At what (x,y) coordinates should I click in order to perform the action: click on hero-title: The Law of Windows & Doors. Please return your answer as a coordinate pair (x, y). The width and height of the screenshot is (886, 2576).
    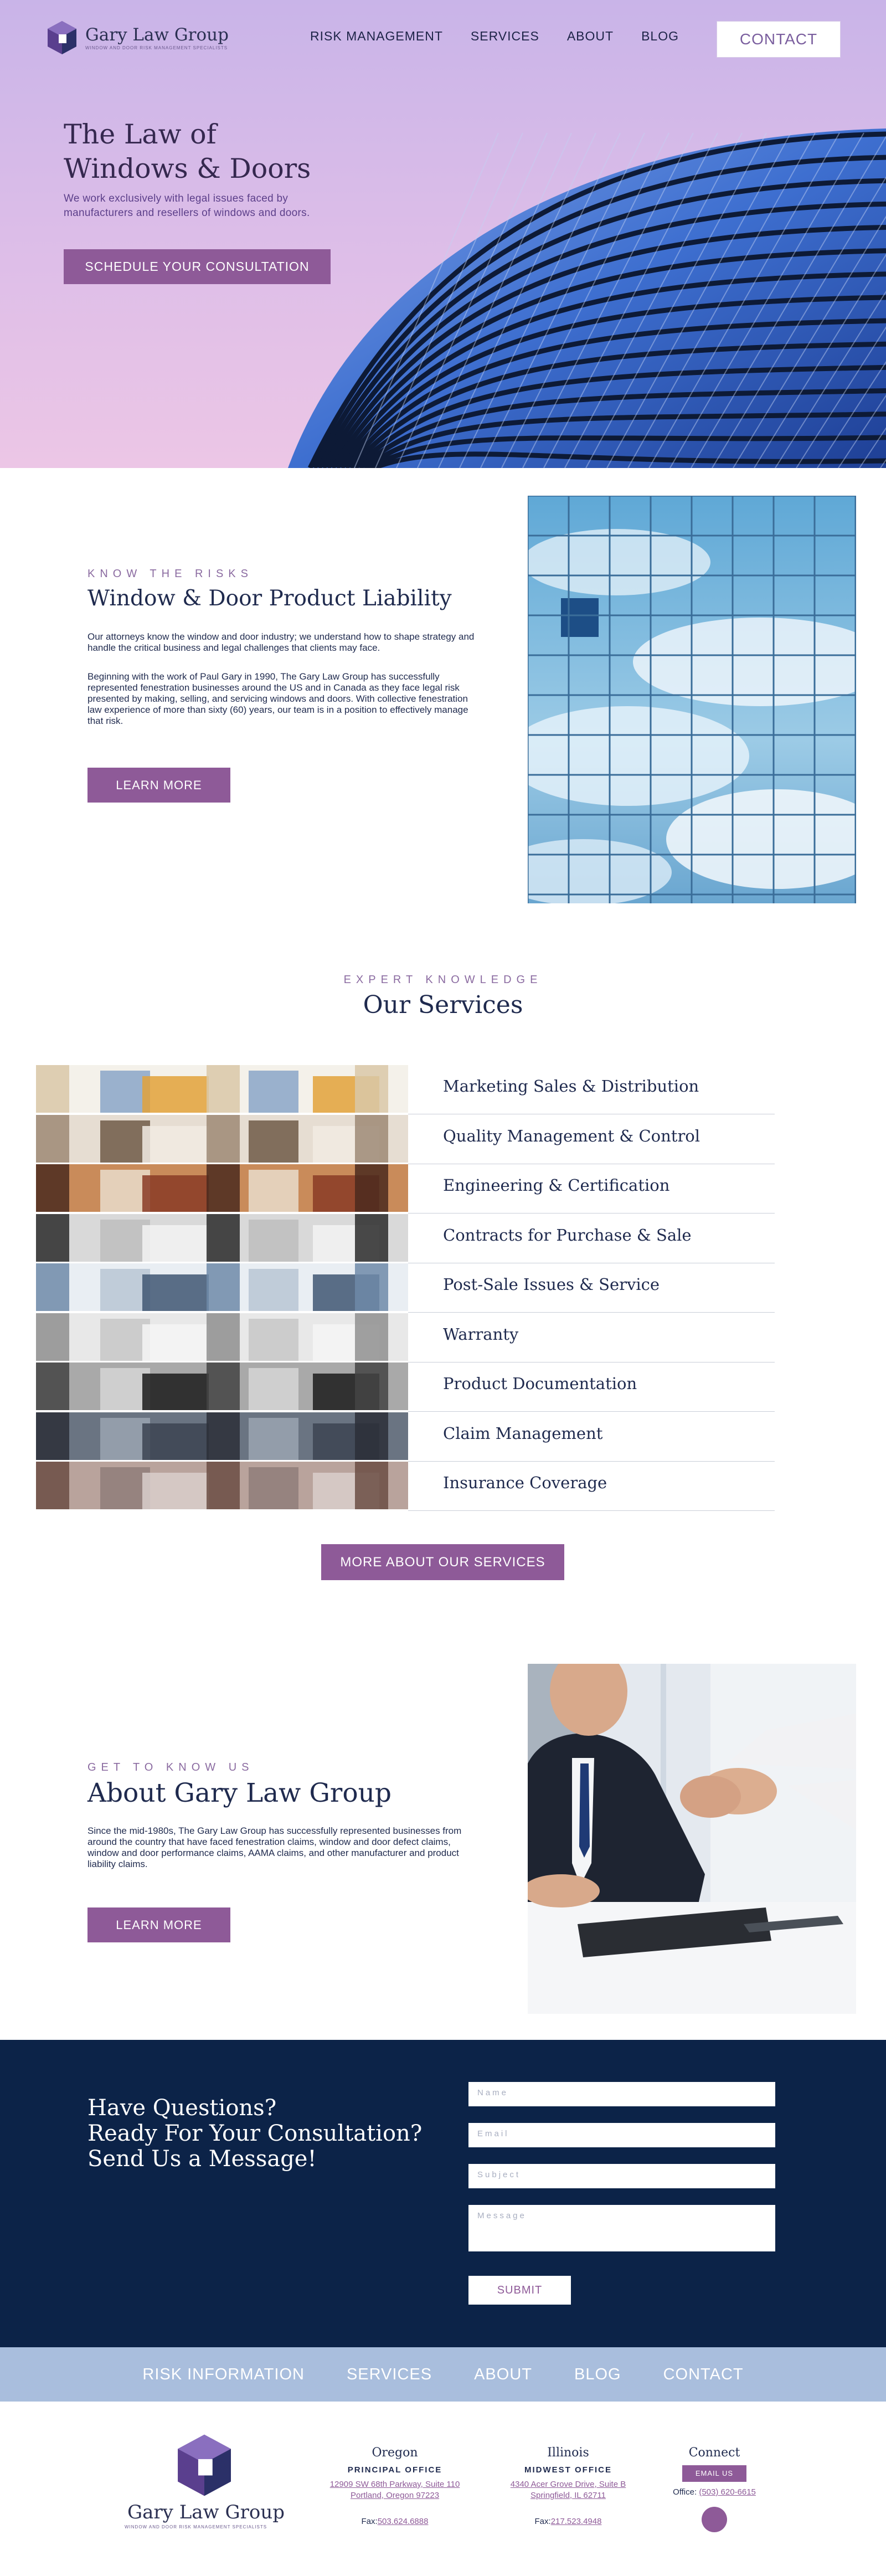
    Looking at the image, I should click on (219, 151).